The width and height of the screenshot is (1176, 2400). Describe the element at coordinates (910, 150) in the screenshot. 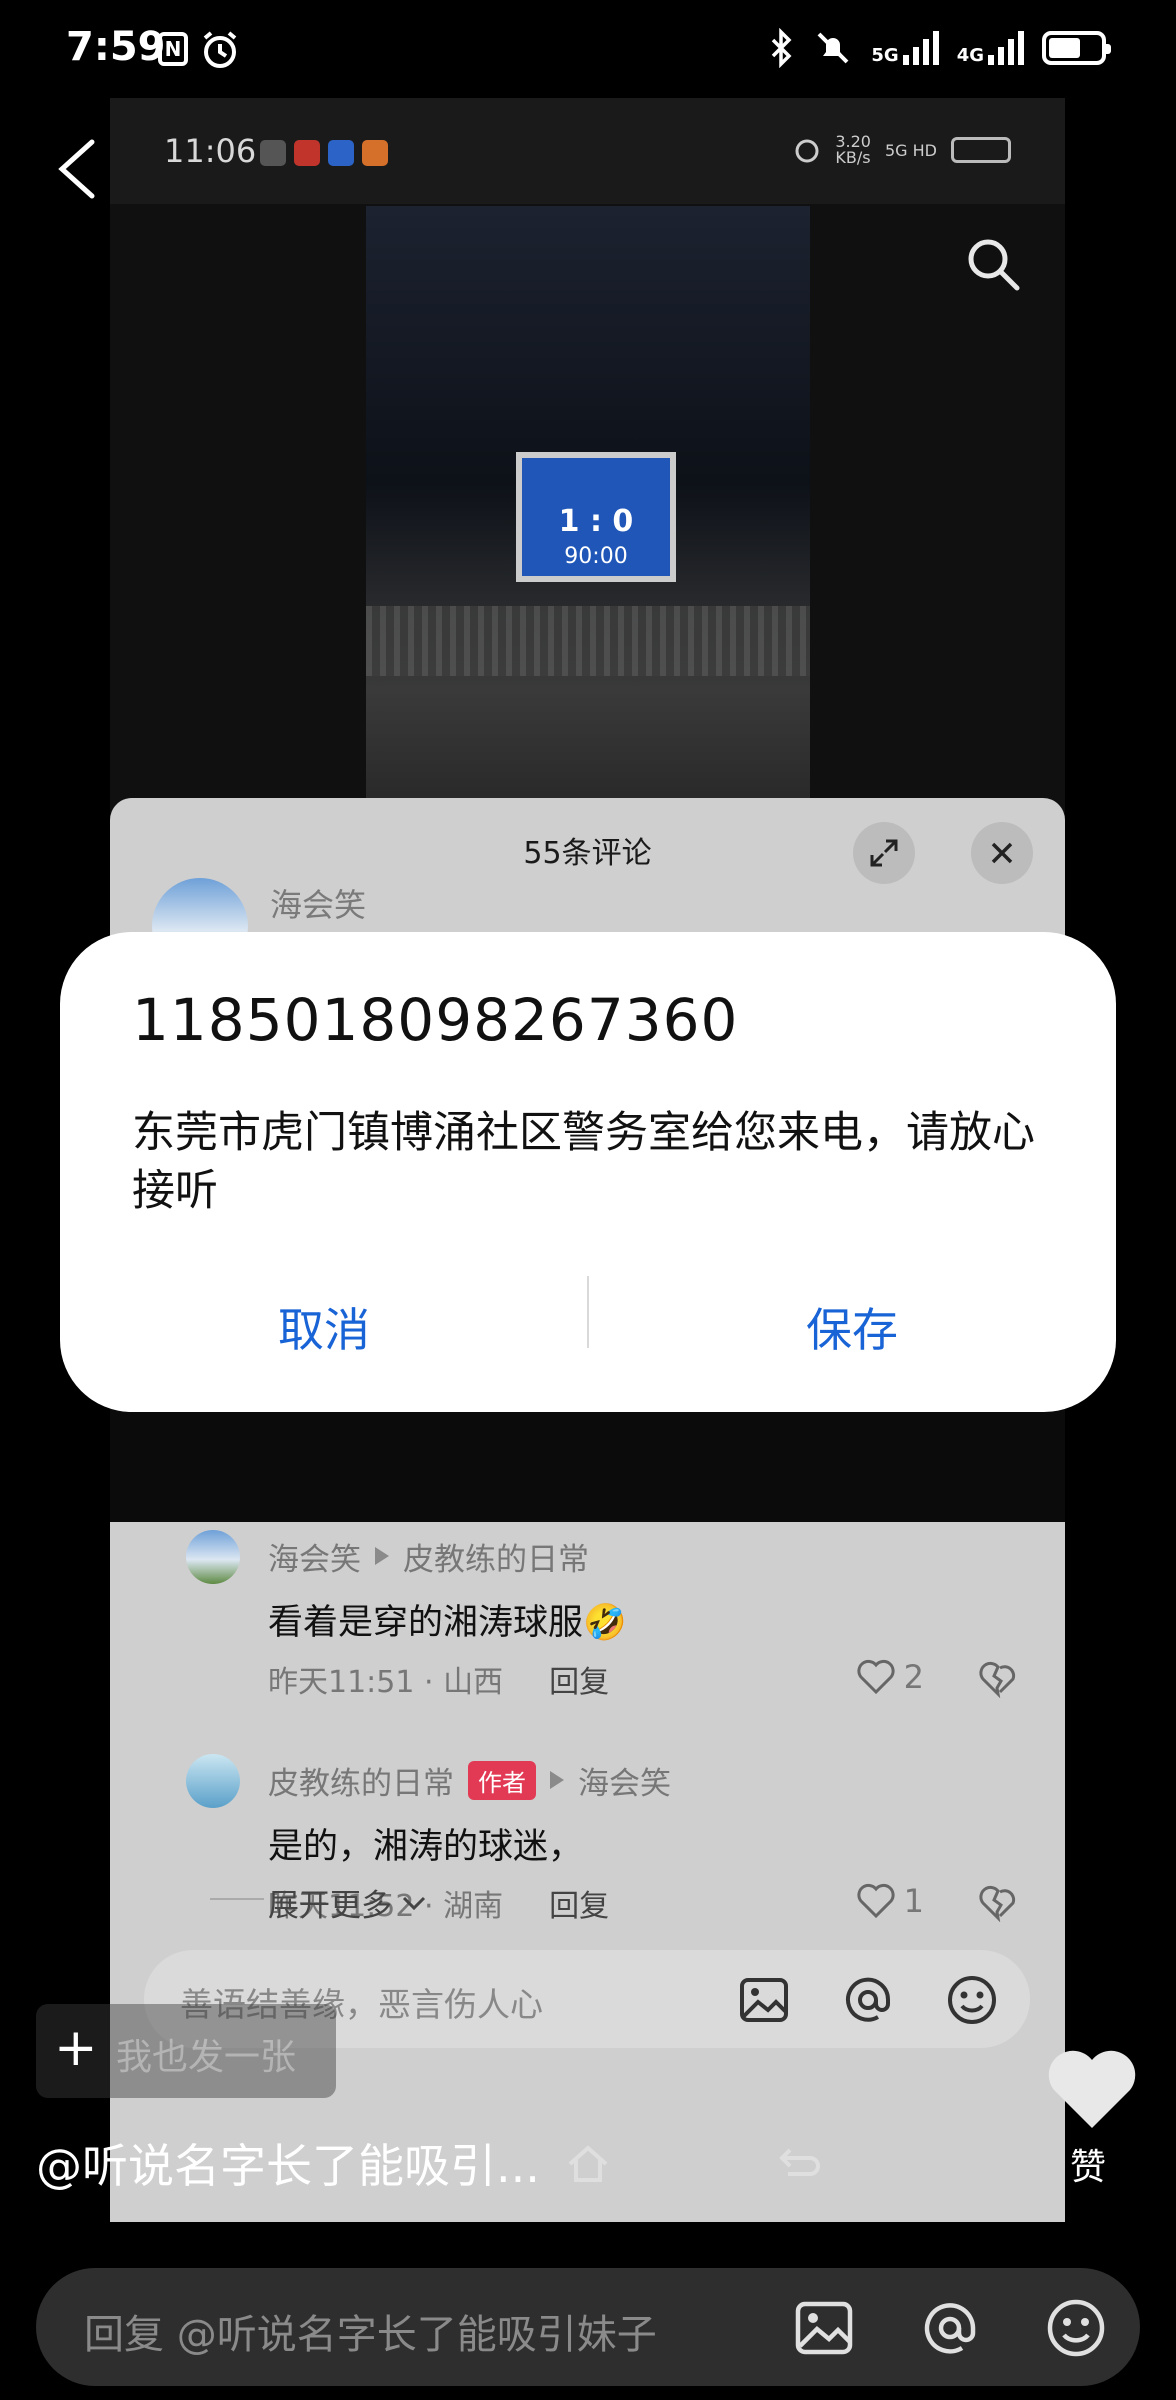

I see `inner-net-tag: 5G HD` at that location.